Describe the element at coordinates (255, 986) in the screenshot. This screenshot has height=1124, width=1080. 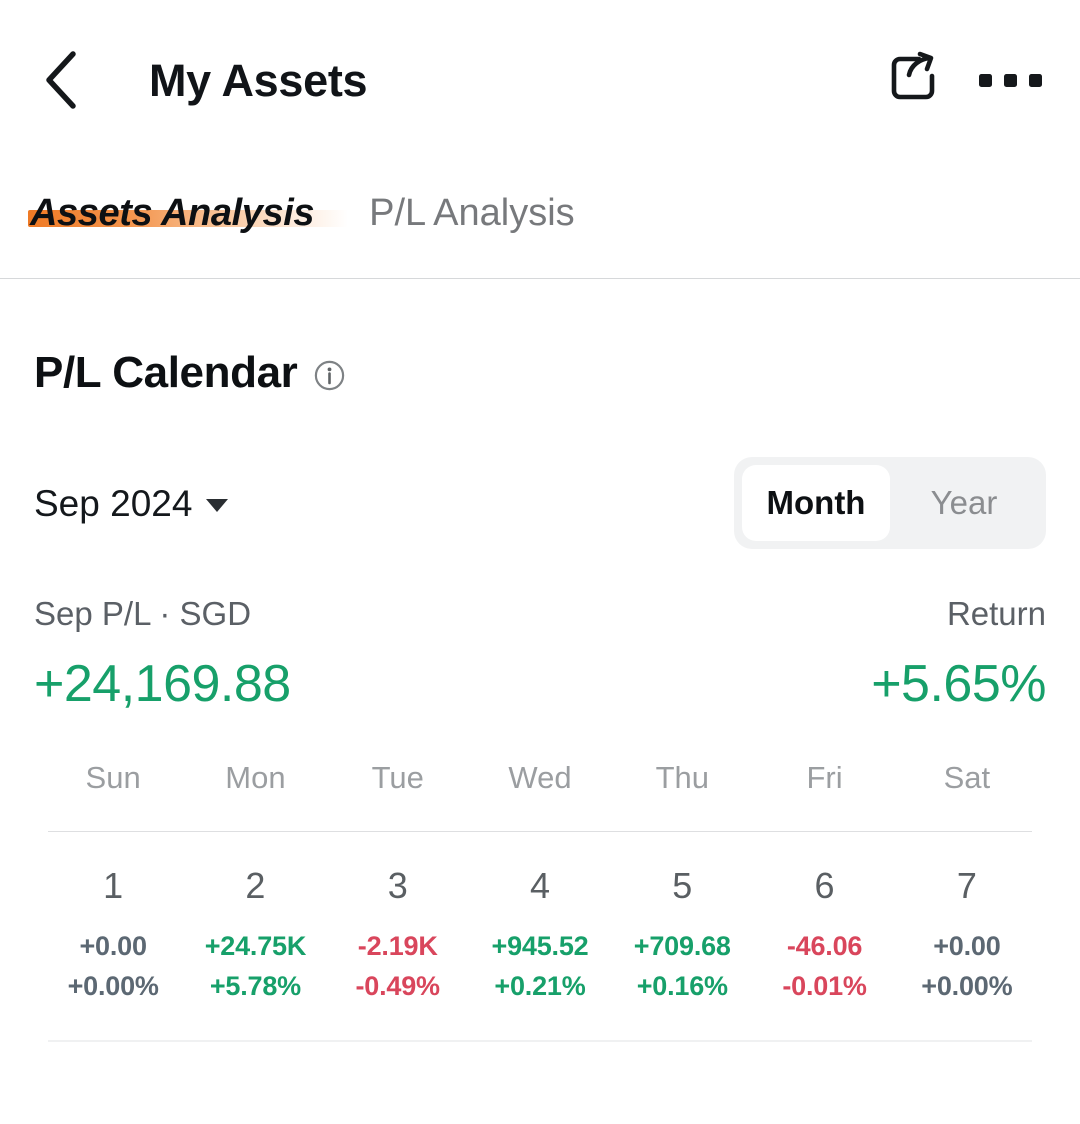
I see `day-percent: +5.78%` at that location.